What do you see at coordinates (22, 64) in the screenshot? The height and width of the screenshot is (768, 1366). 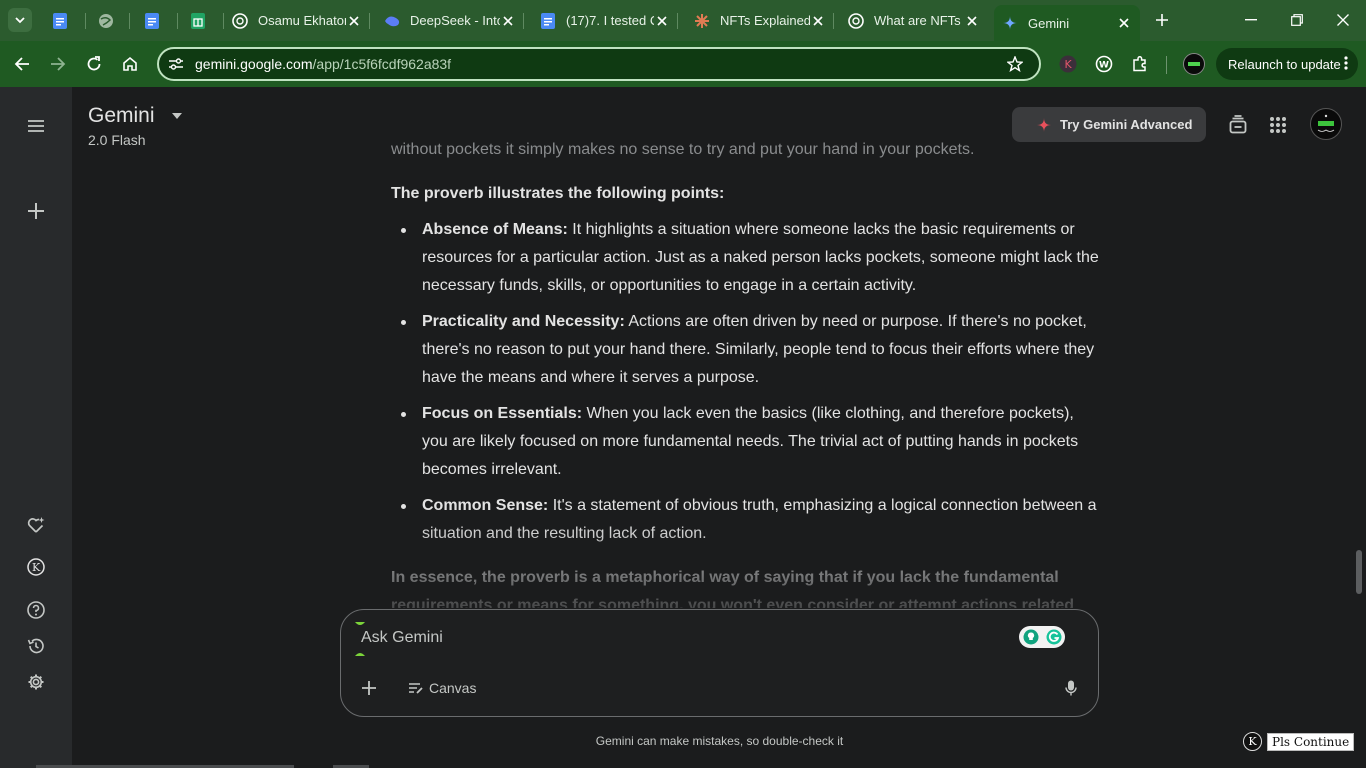 I see `back-button` at bounding box center [22, 64].